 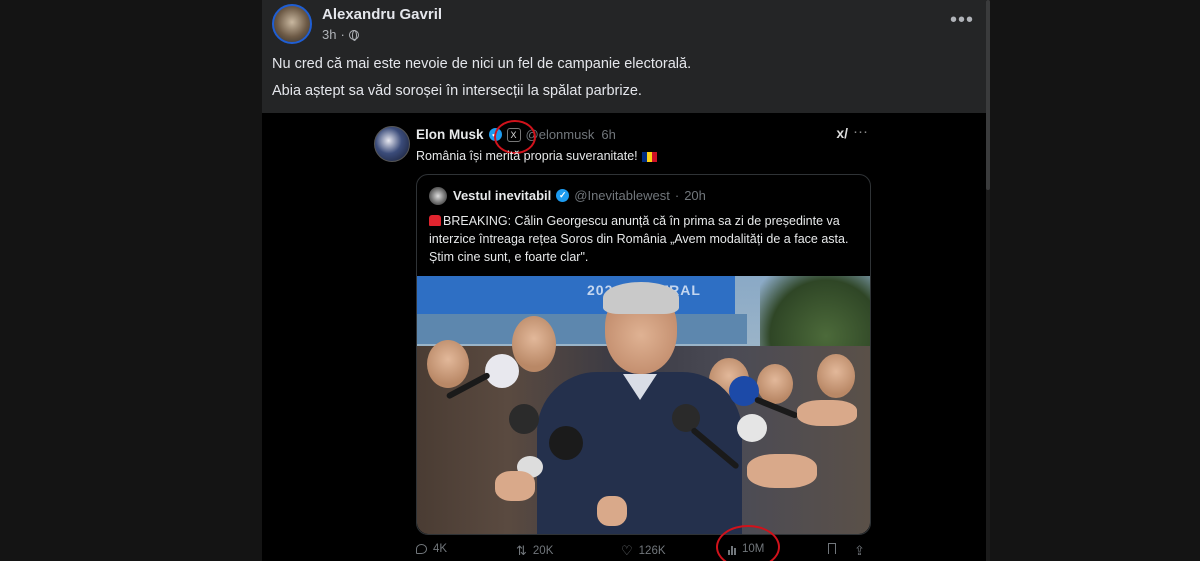 I want to click on quote-time: 20h, so click(x=695, y=195).